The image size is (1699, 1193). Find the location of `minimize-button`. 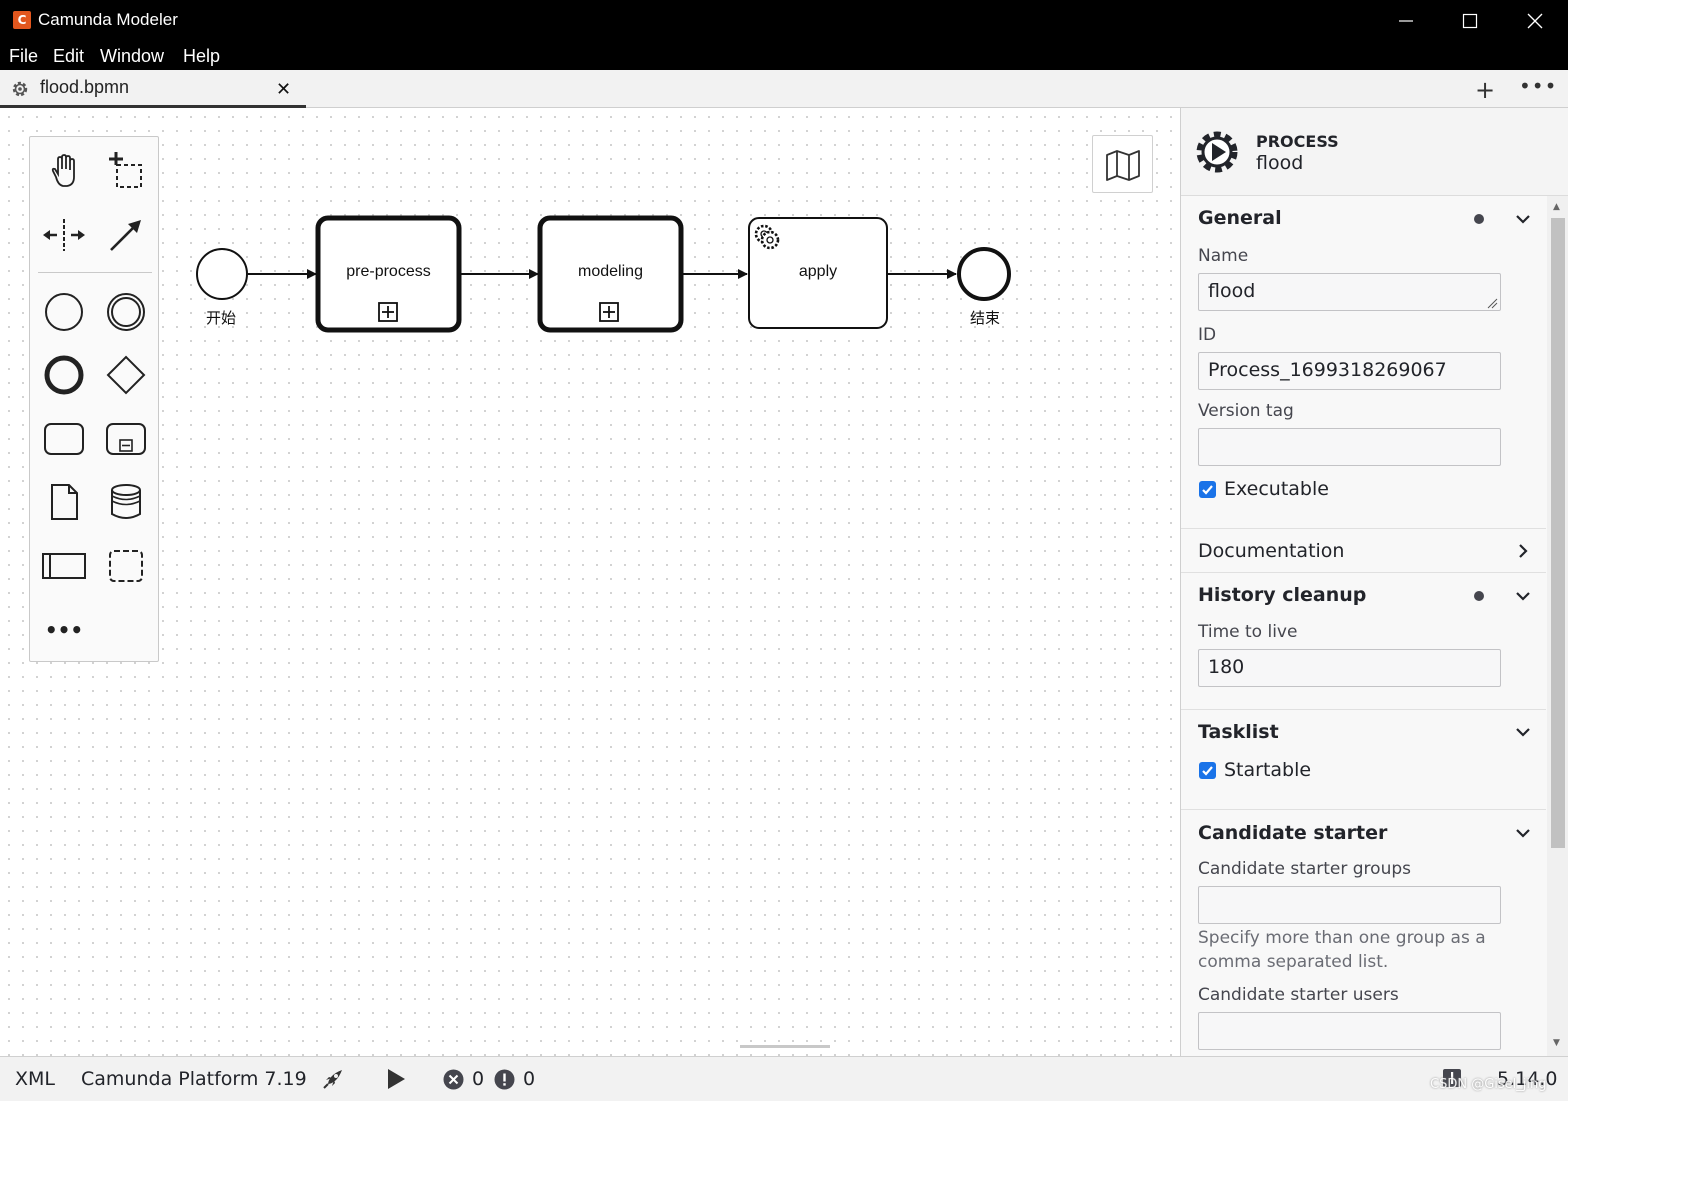

minimize-button is located at coordinates (1406, 21).